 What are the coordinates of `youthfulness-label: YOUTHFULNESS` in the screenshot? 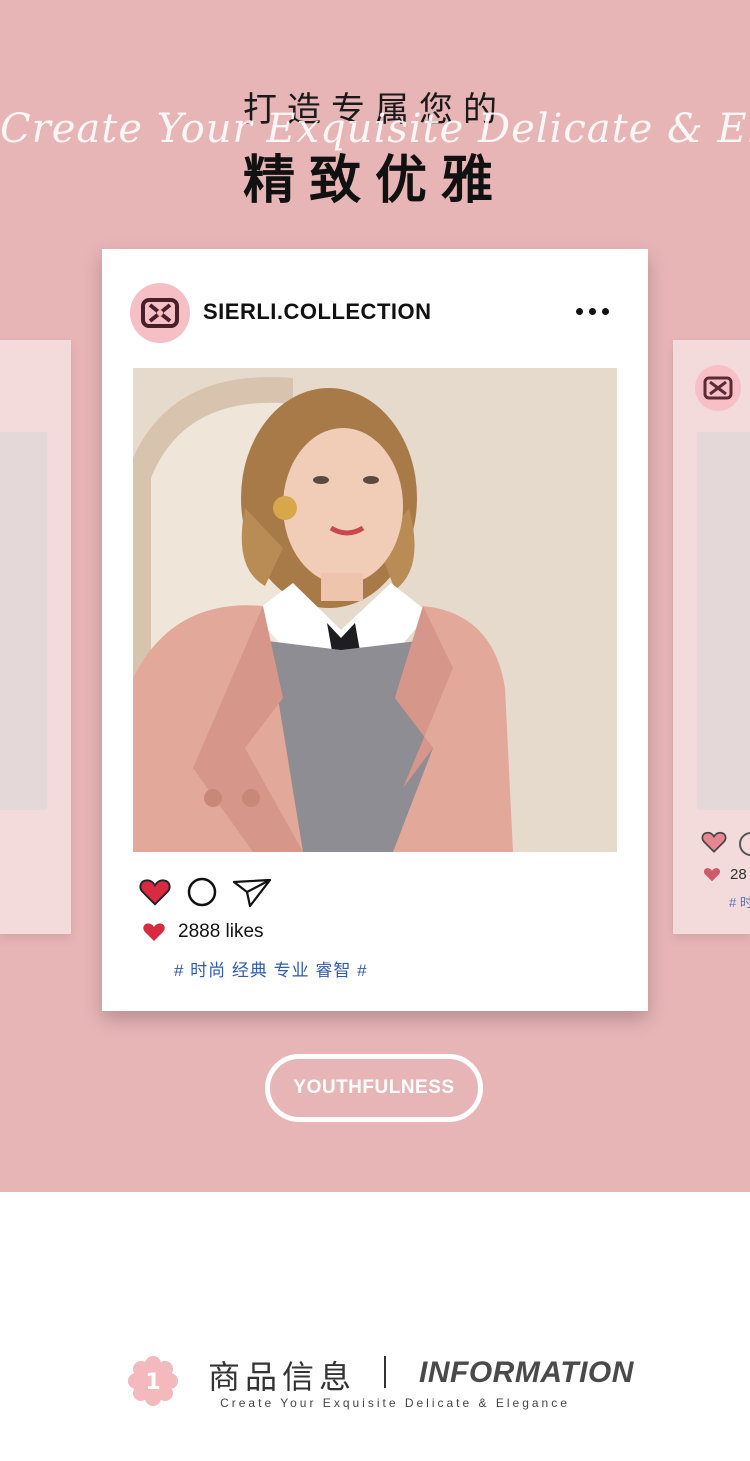 It's located at (374, 1087).